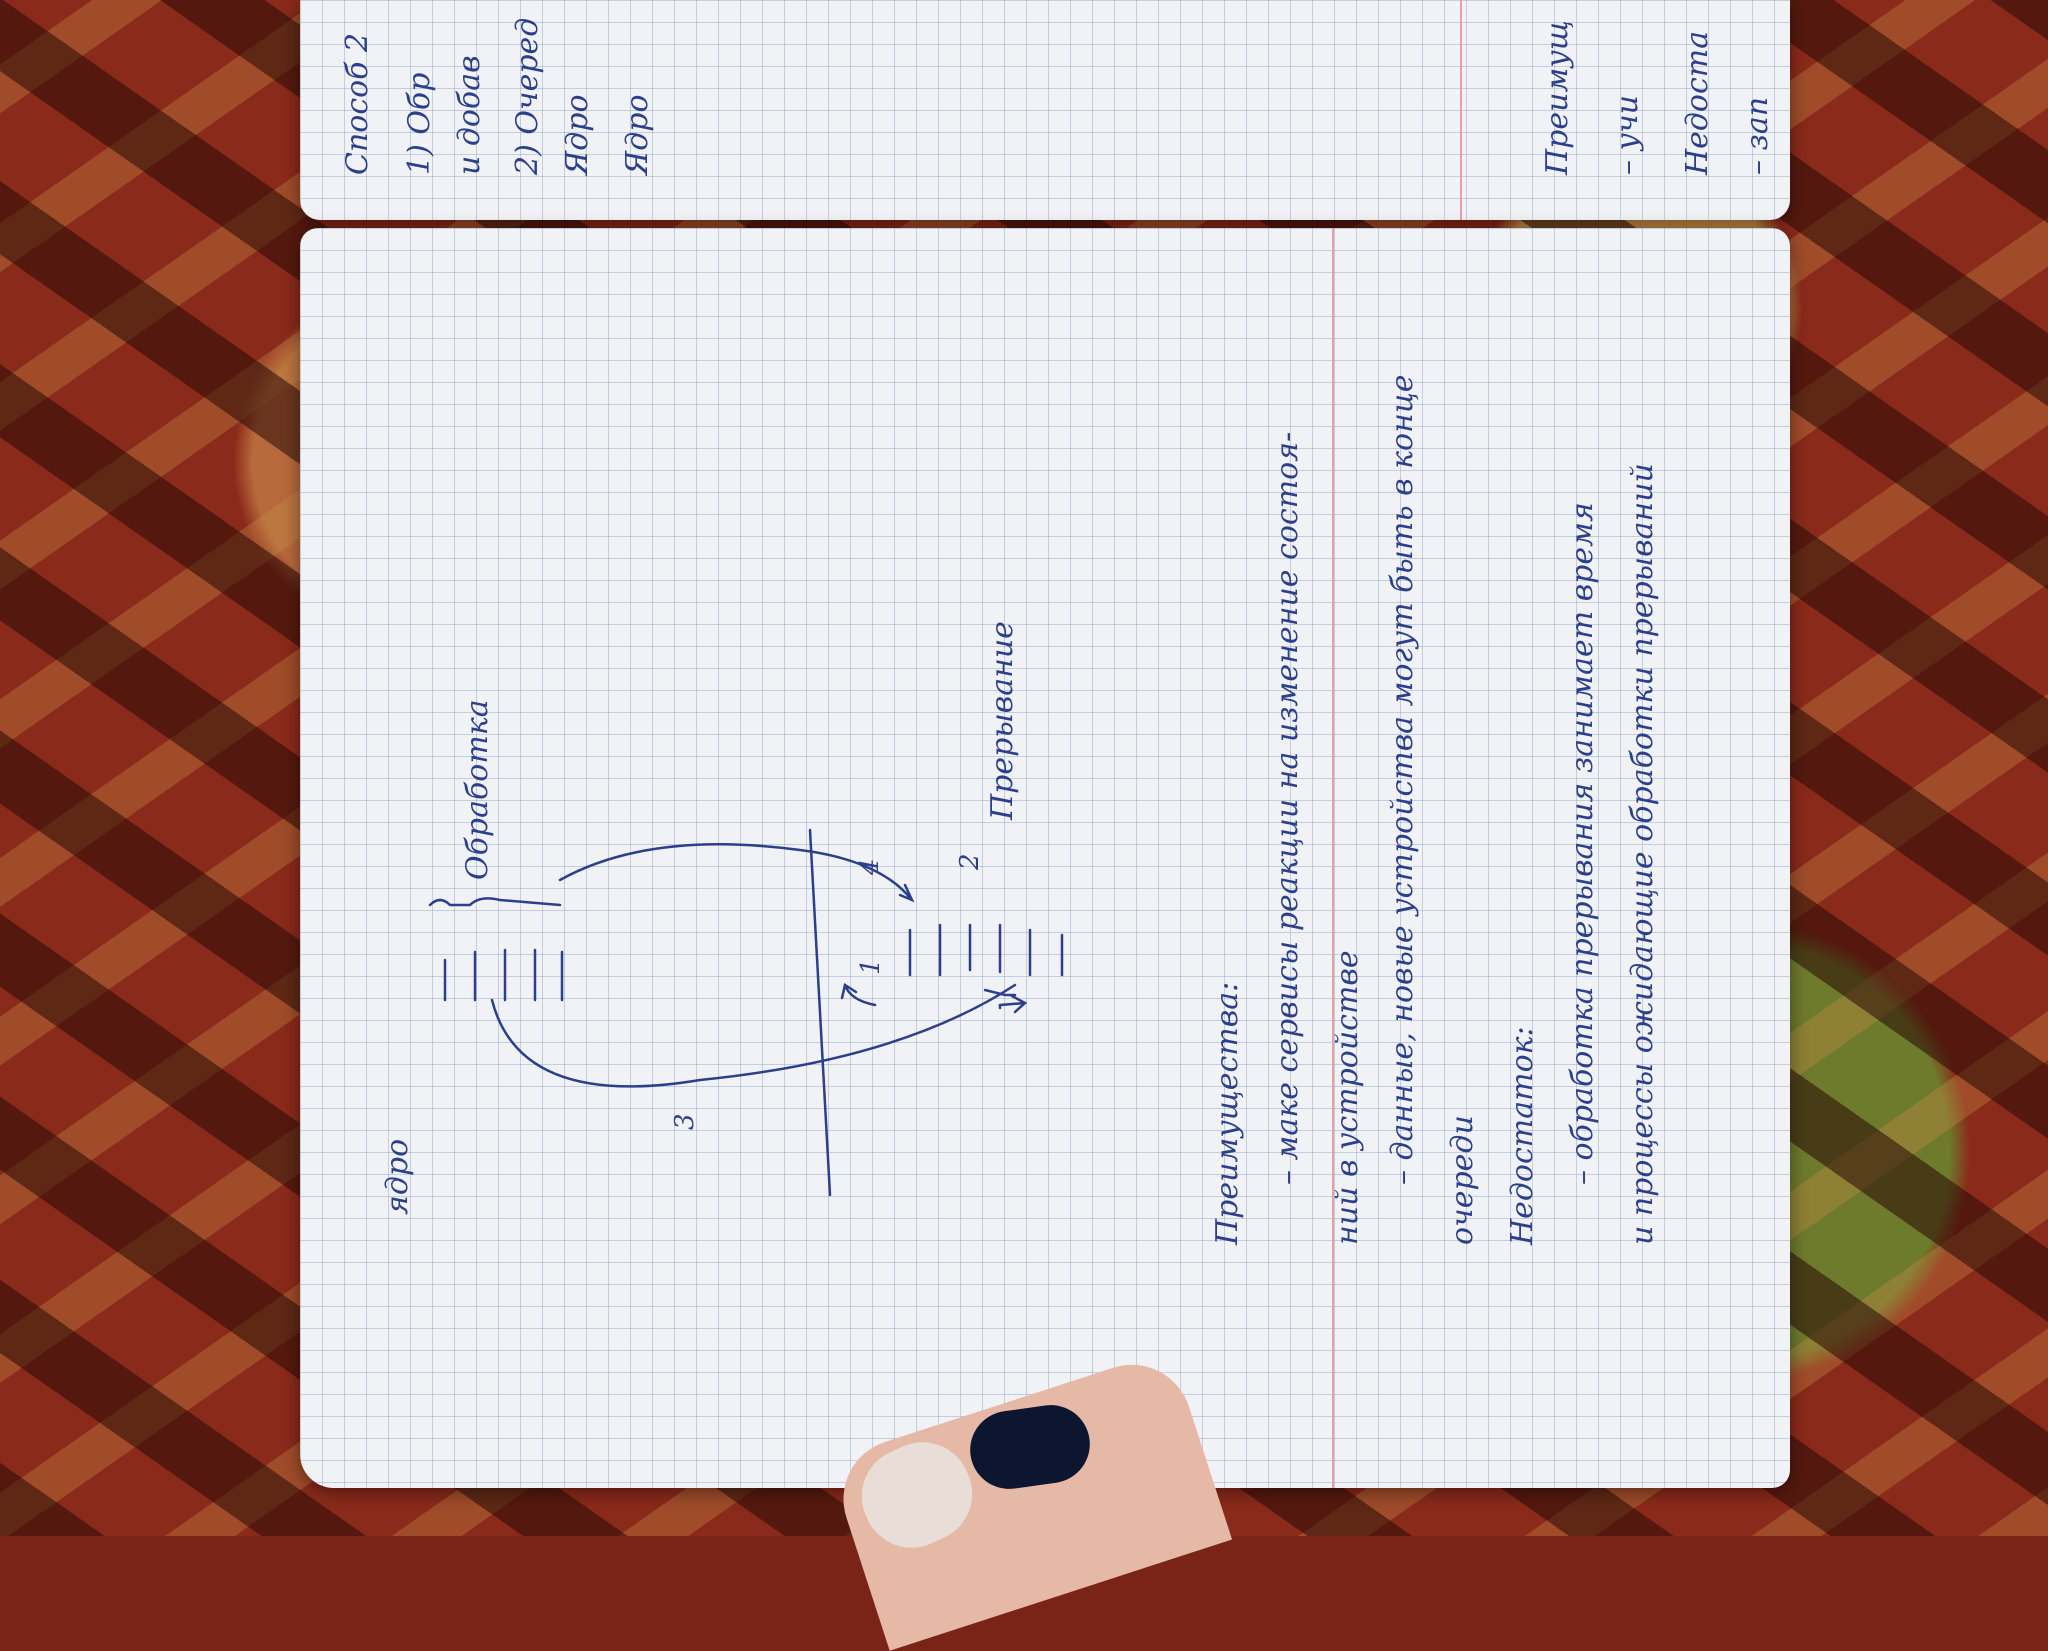 Image resolution: width=2048 pixels, height=1651 pixels. I want to click on advantage-2-line-2: очереди, so click(1462, 1180).